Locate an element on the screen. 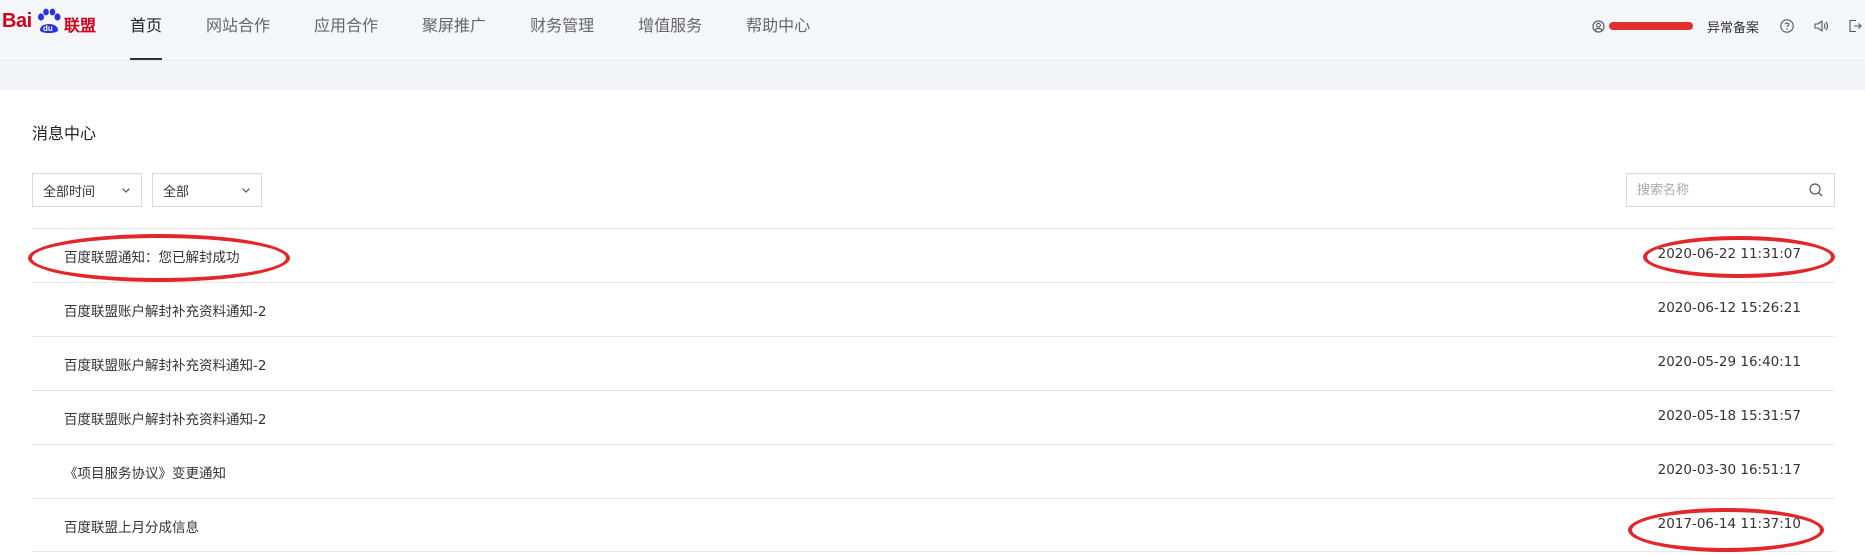 The height and width of the screenshot is (555, 1865). logo-text: Bai is located at coordinates (17, 21).